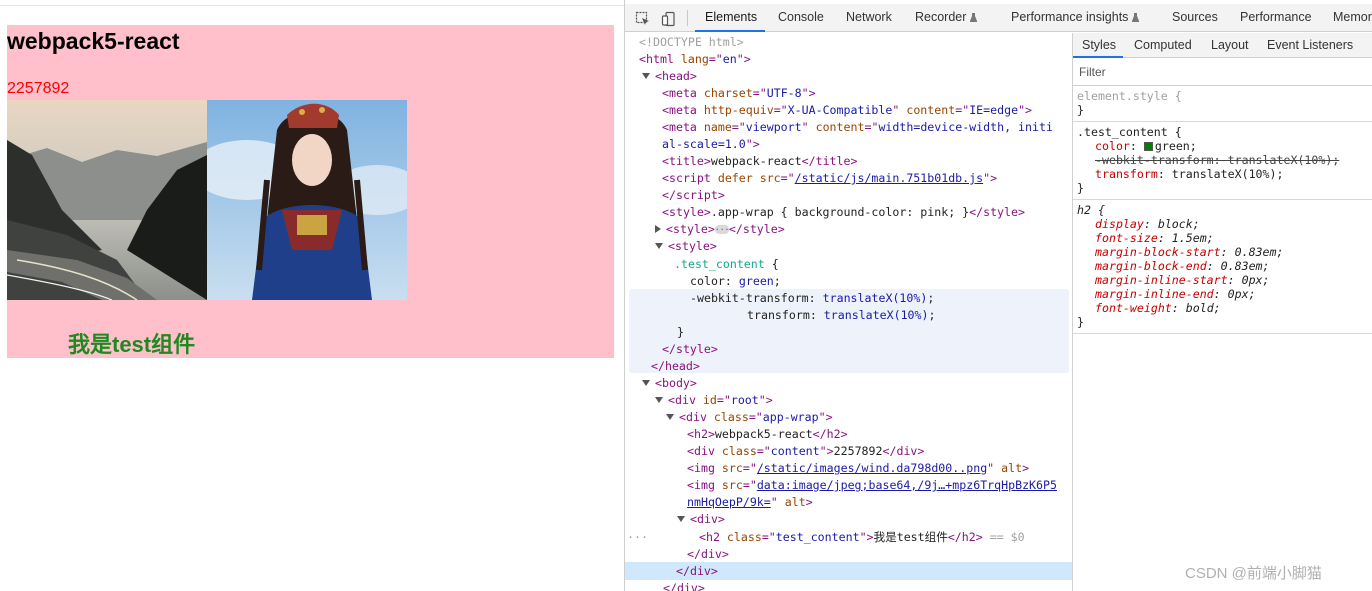 Image resolution: width=1372 pixels, height=591 pixels. What do you see at coordinates (872, 468) in the screenshot?
I see `img-src-link: /static/images/wind.da798d00..png` at bounding box center [872, 468].